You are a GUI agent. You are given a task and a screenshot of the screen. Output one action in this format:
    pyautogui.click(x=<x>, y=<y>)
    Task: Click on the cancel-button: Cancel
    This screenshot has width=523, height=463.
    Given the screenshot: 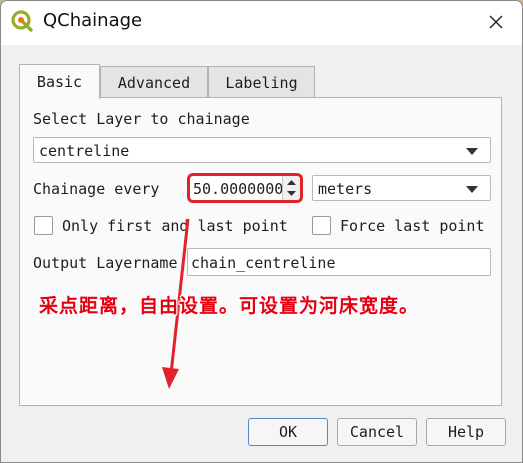 What is the action you would take?
    pyautogui.click(x=377, y=432)
    